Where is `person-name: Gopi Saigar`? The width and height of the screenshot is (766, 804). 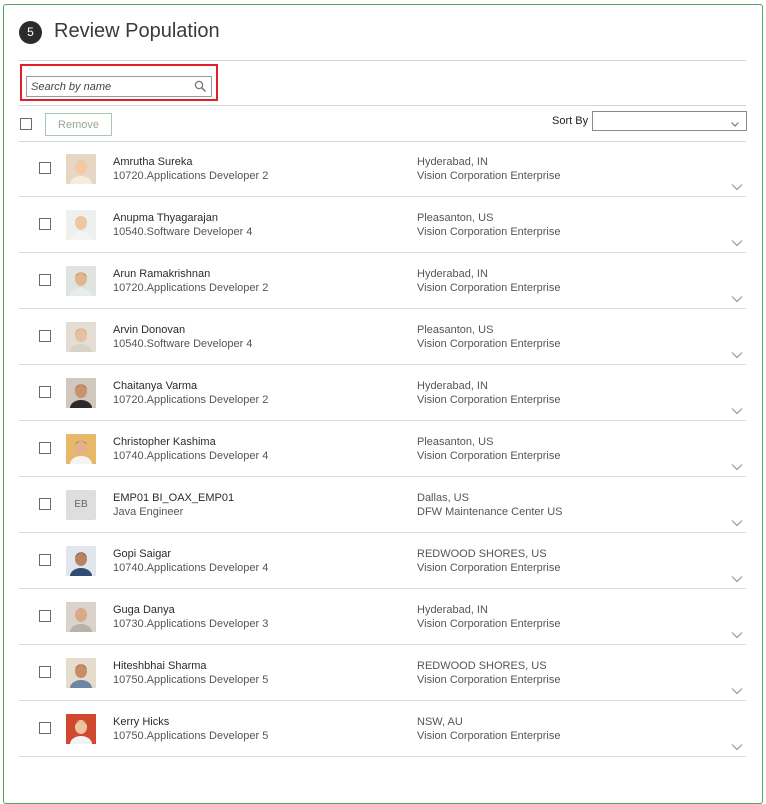
person-name: Gopi Saigar is located at coordinates (142, 554).